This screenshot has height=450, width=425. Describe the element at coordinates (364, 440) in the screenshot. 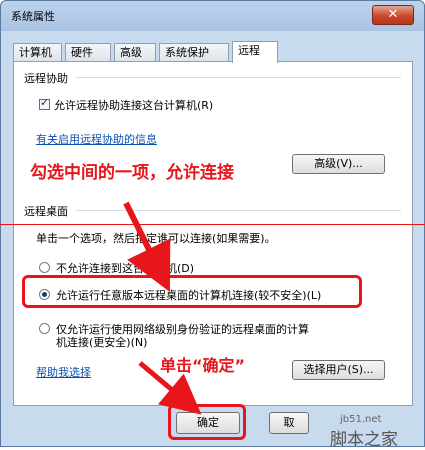

I see `watermark-brand: 脚本之家` at that location.